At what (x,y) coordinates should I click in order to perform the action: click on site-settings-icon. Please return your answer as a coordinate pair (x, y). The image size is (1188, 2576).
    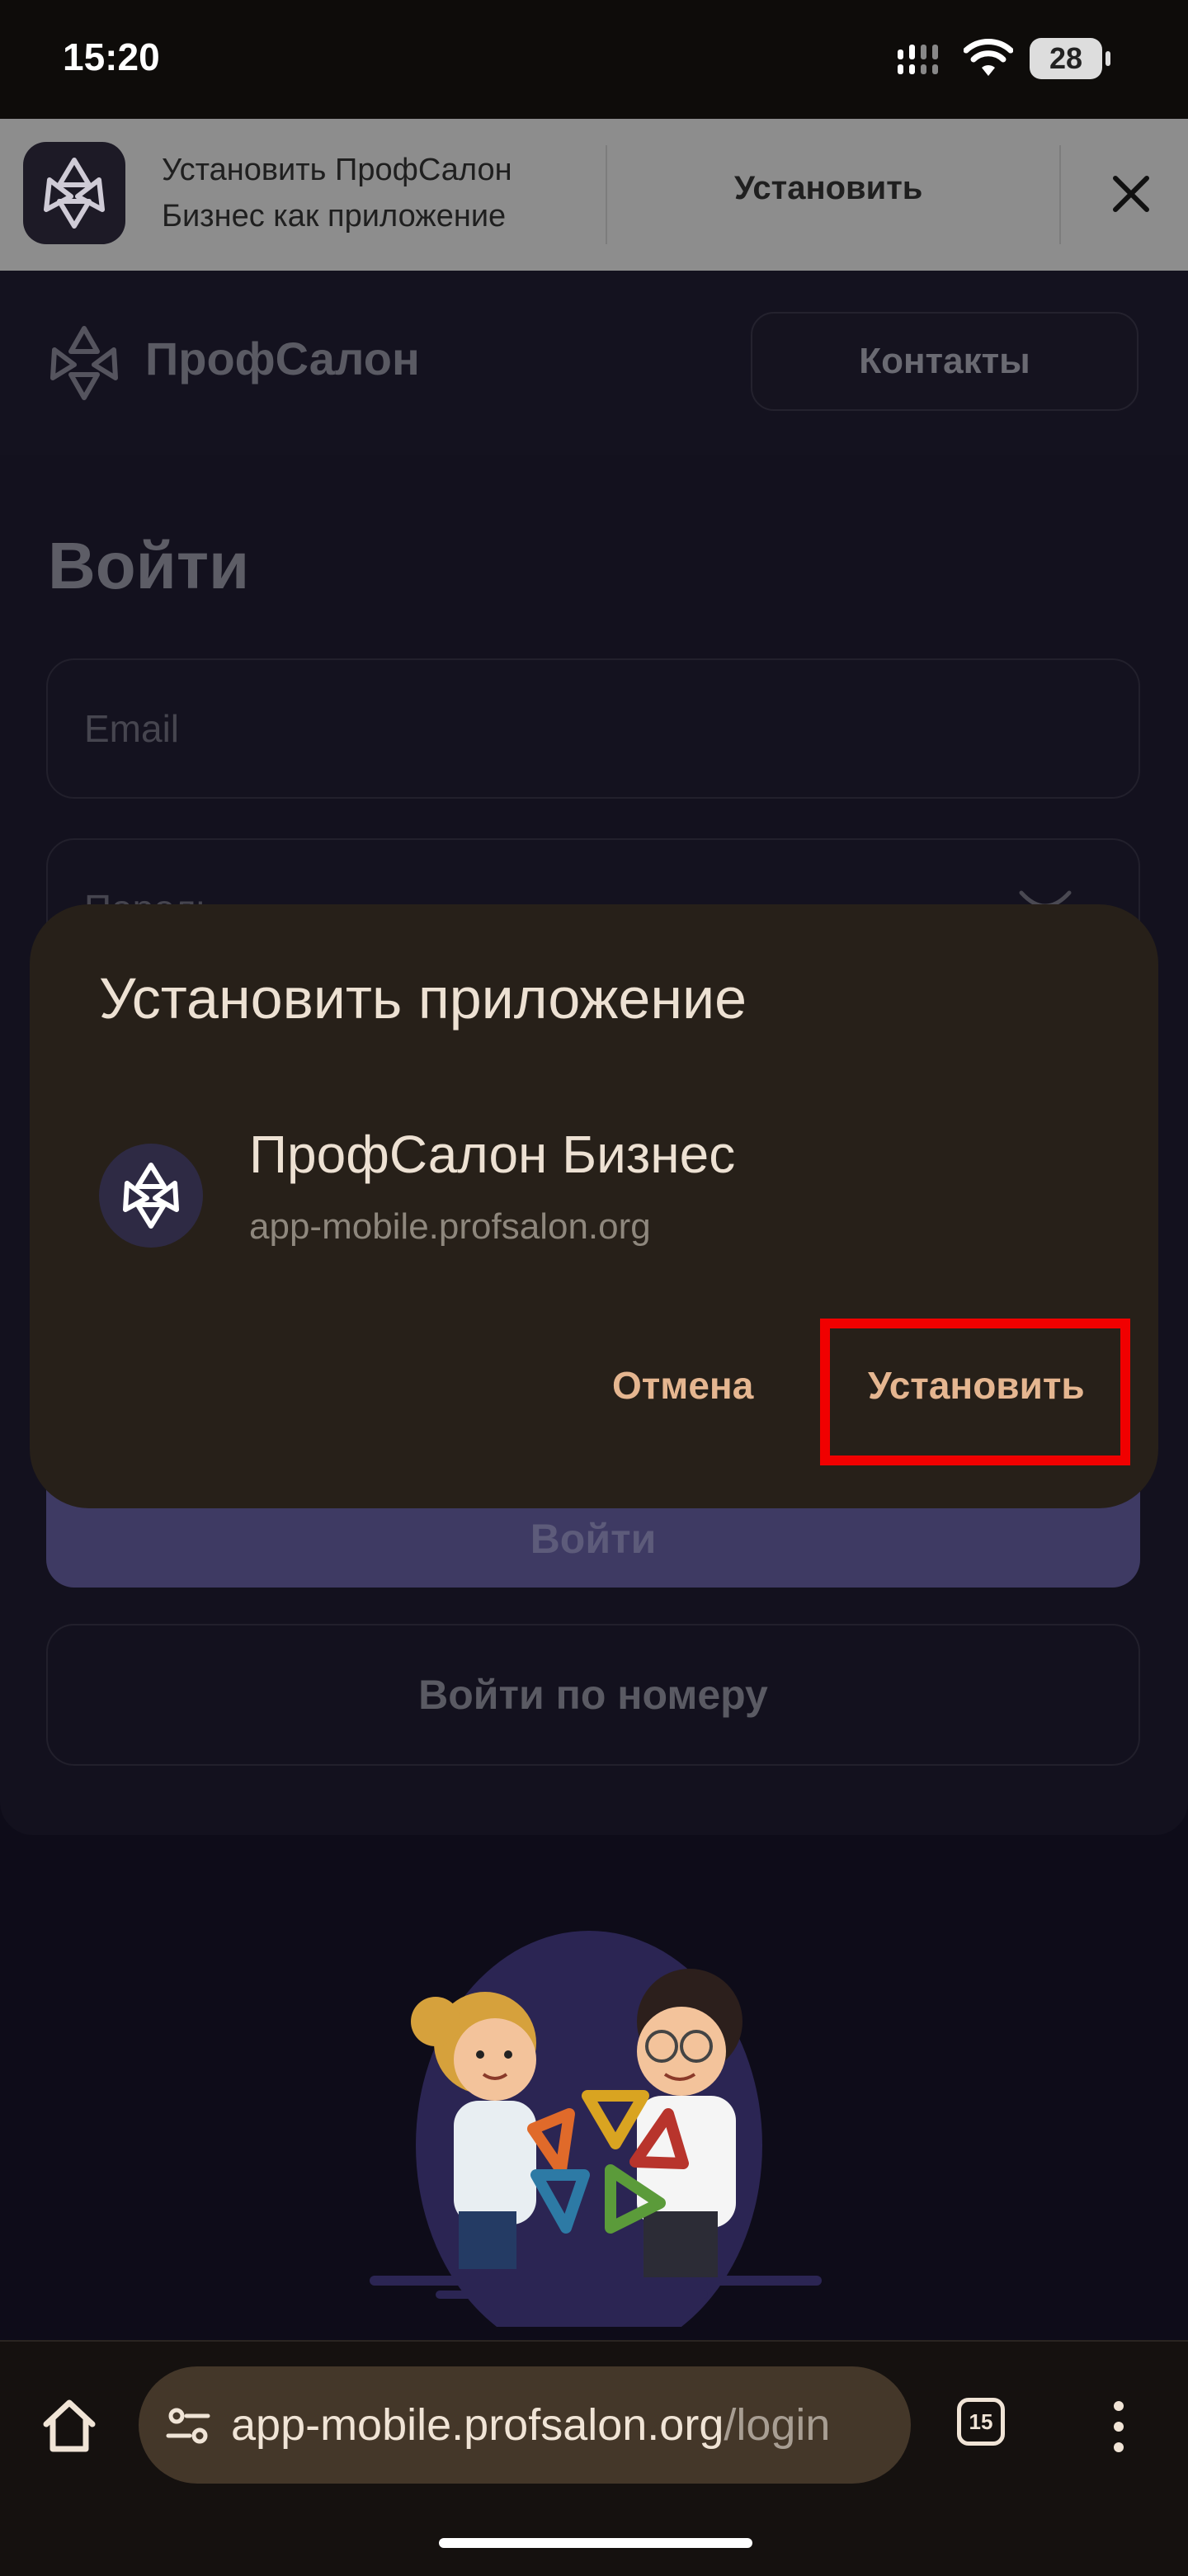
    Looking at the image, I should click on (188, 2426).